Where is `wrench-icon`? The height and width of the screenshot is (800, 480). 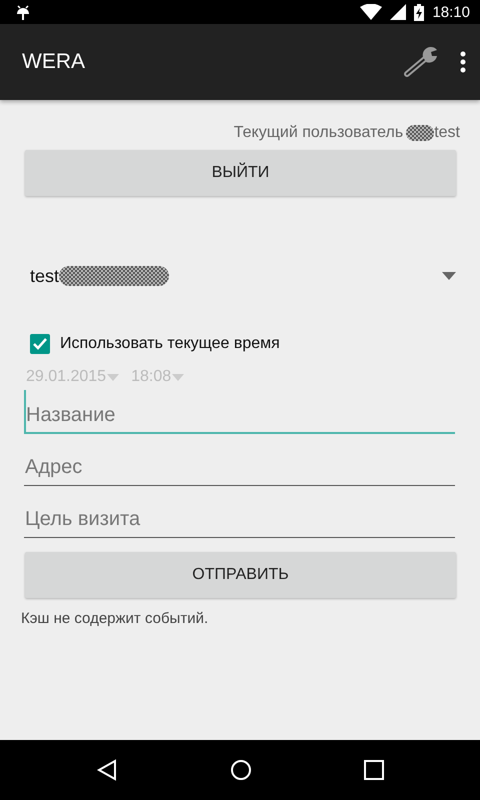 wrench-icon is located at coordinates (421, 62).